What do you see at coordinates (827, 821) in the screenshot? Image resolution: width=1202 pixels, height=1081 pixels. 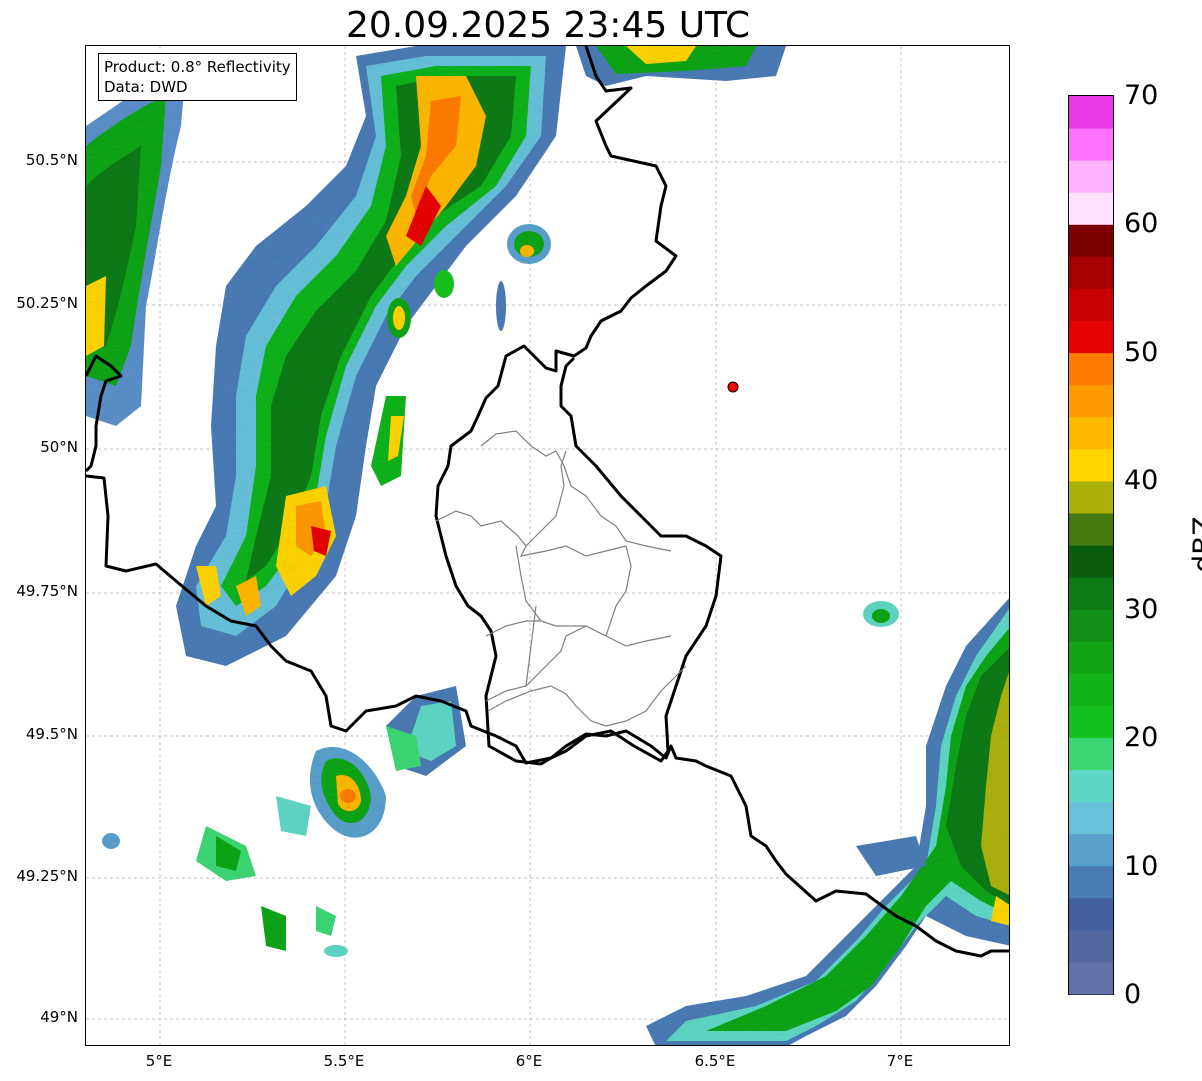 I see `echo-cell-southeast` at bounding box center [827, 821].